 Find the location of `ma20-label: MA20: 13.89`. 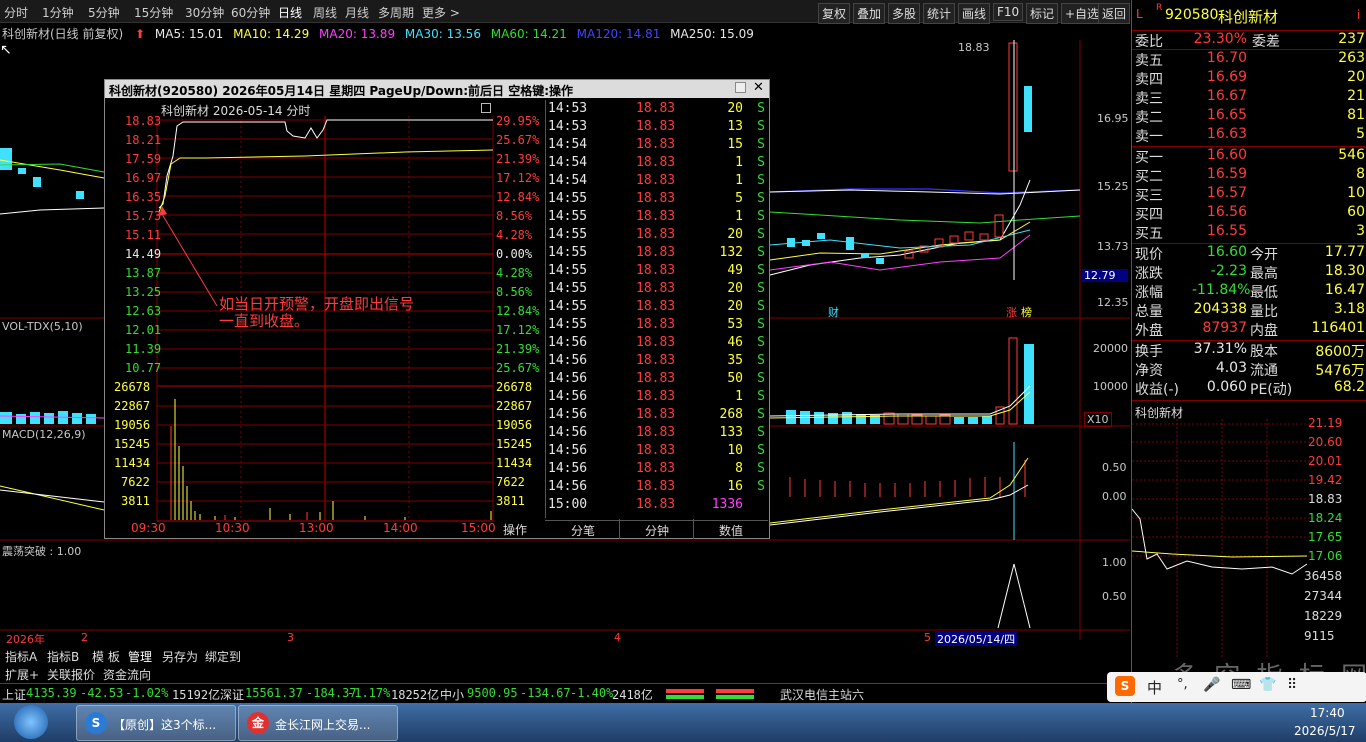

ma20-label: MA20: 13.89 is located at coordinates (357, 34).